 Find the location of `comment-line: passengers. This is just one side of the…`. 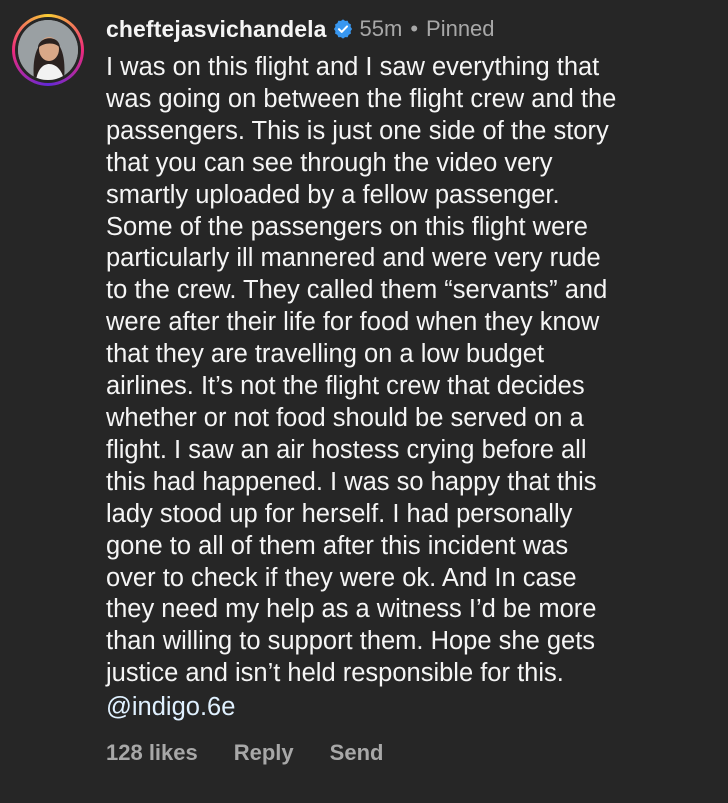

comment-line: passengers. This is just one side of the… is located at coordinates (357, 130).